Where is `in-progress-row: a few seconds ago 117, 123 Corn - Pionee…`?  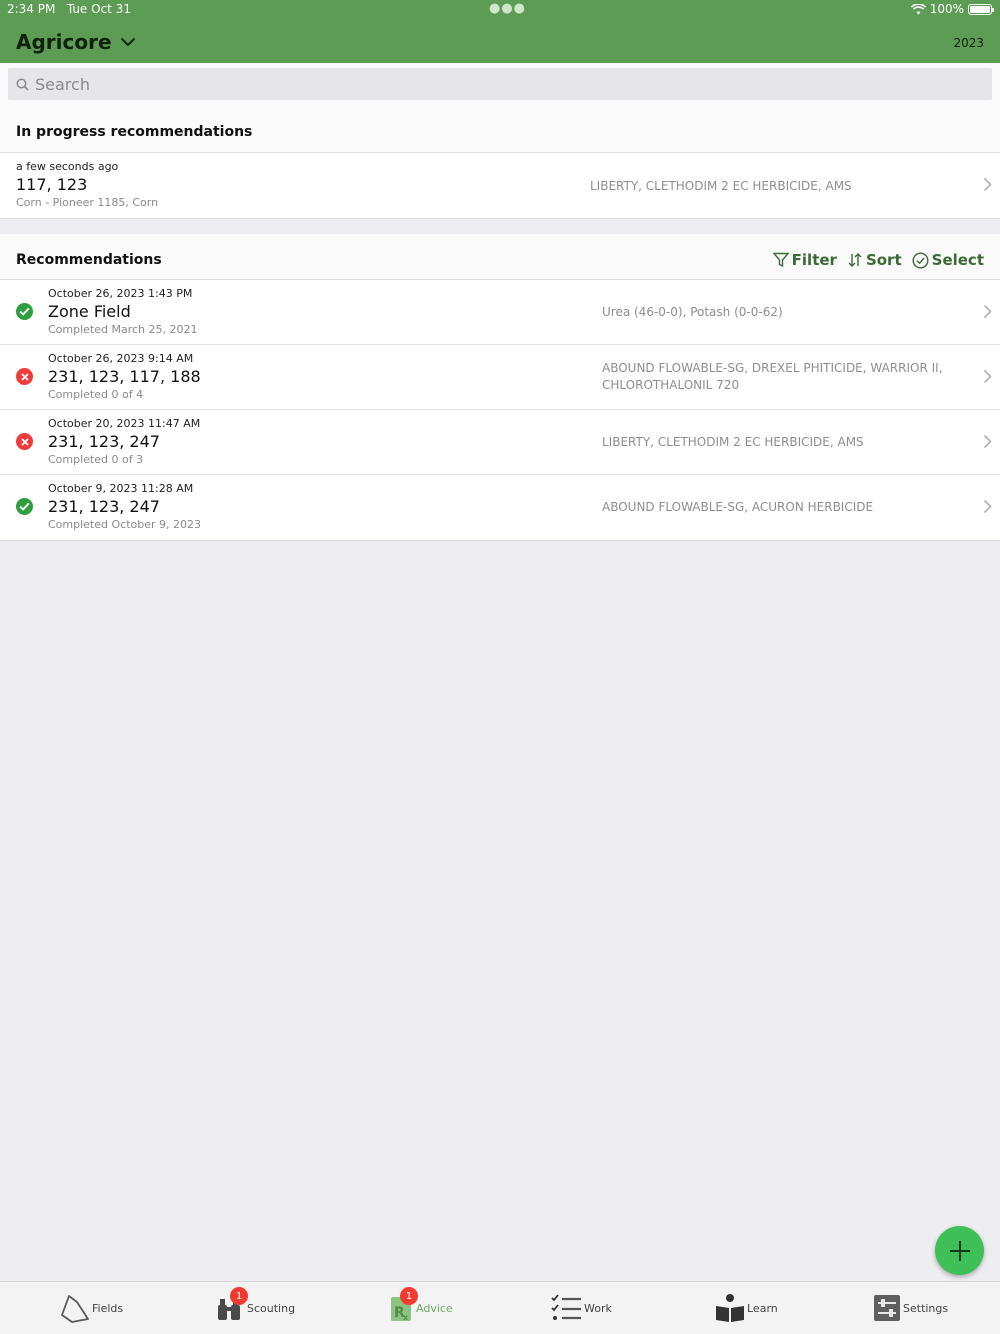 in-progress-row: a few seconds ago 117, 123 Corn - Pionee… is located at coordinates (500, 185).